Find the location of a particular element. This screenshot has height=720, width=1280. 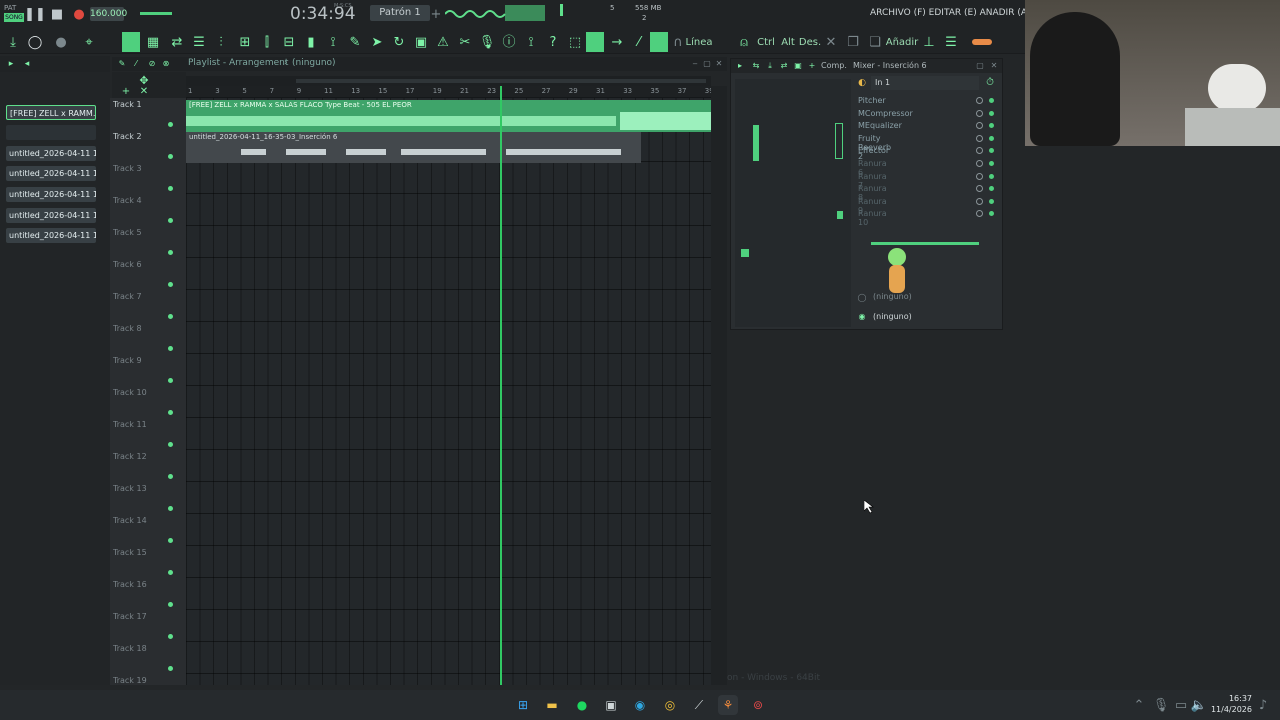

mixer-split-icon: ⇄ is located at coordinates (784, 66).